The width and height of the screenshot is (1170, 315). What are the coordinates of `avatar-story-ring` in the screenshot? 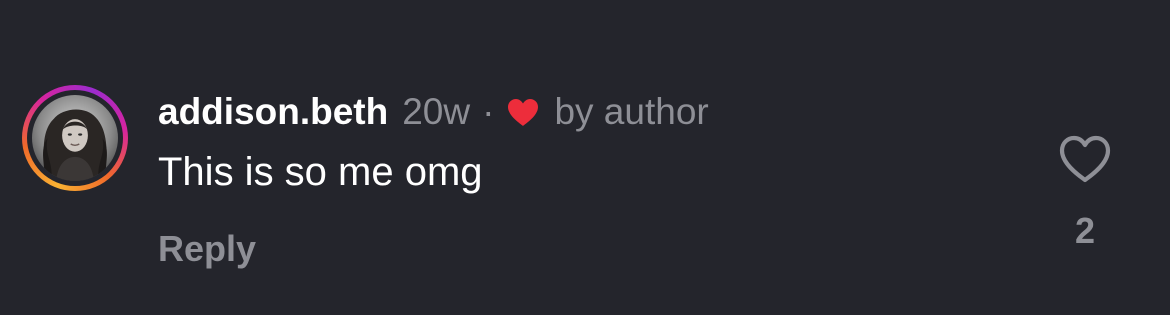 It's located at (75, 138).